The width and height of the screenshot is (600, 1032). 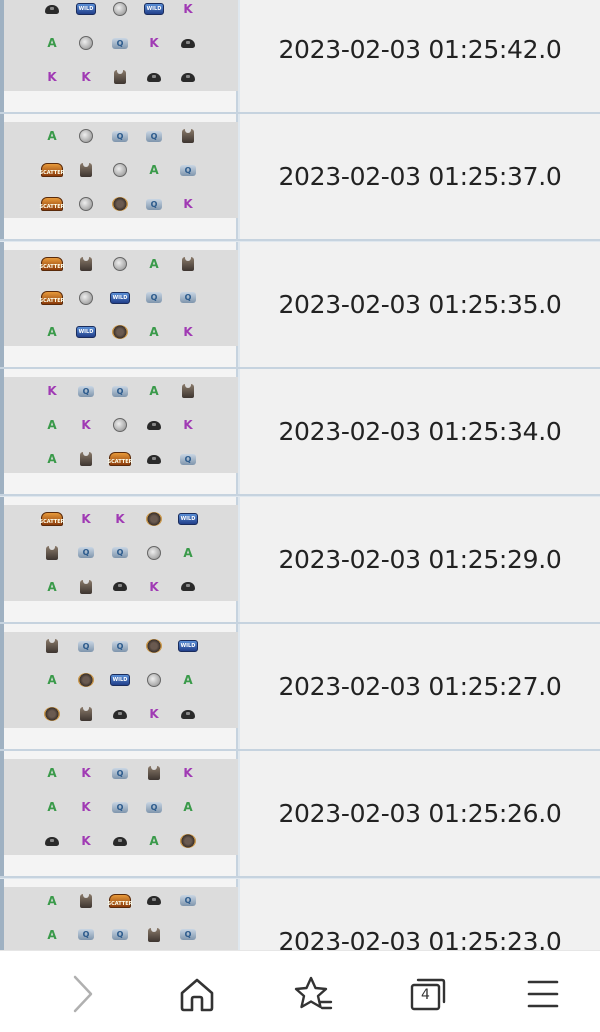 I want to click on reel-grid: K Q Q A A K K A SCATTER Q, so click(x=121, y=425).